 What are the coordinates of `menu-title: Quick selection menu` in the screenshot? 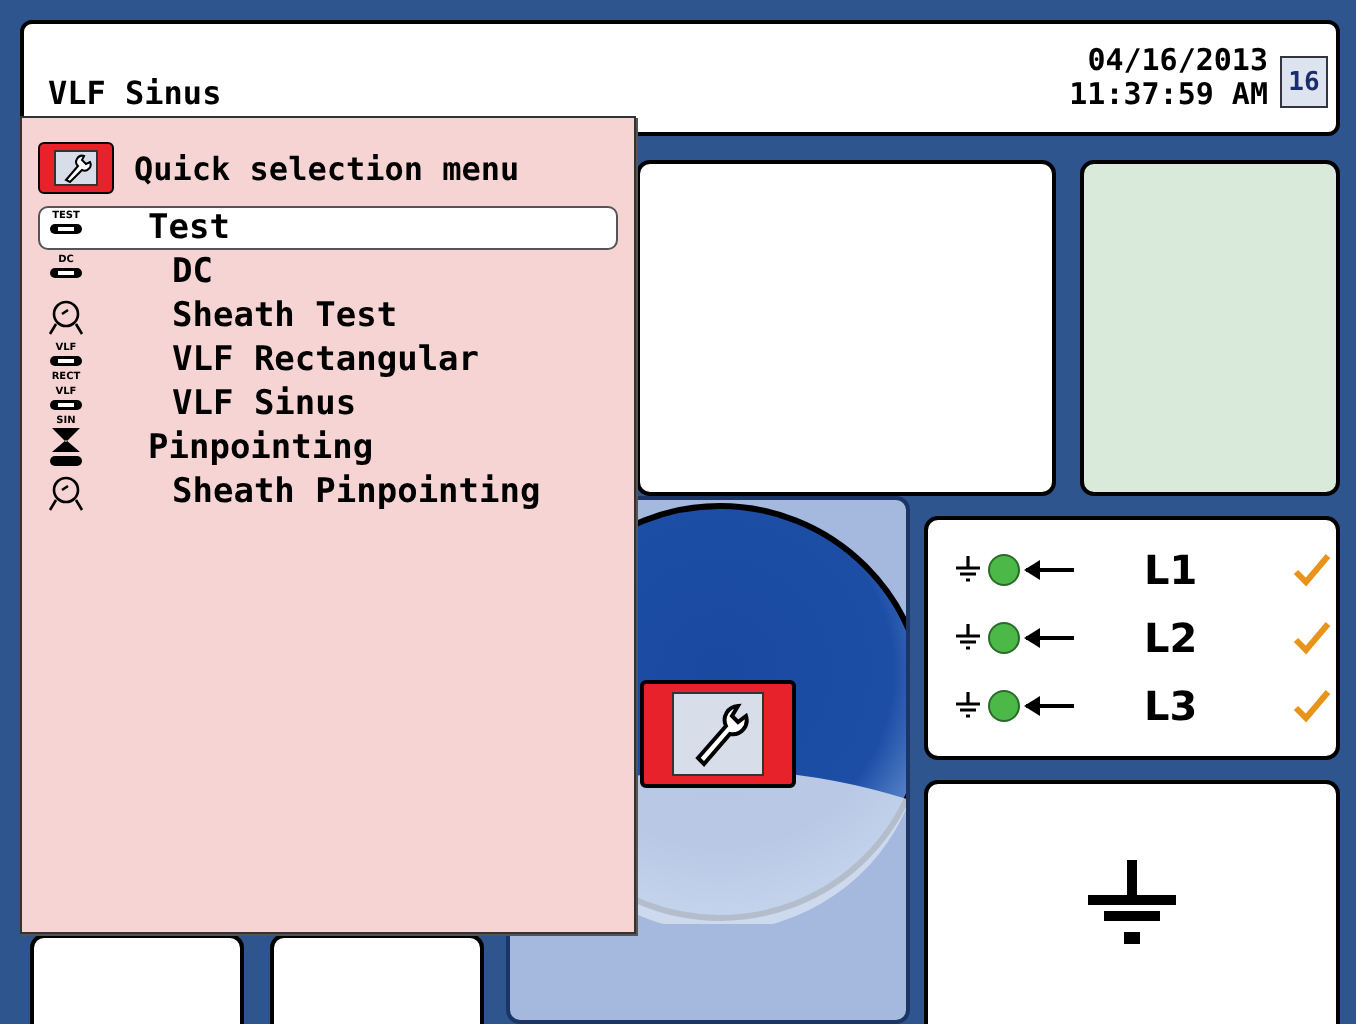 It's located at (327, 168).